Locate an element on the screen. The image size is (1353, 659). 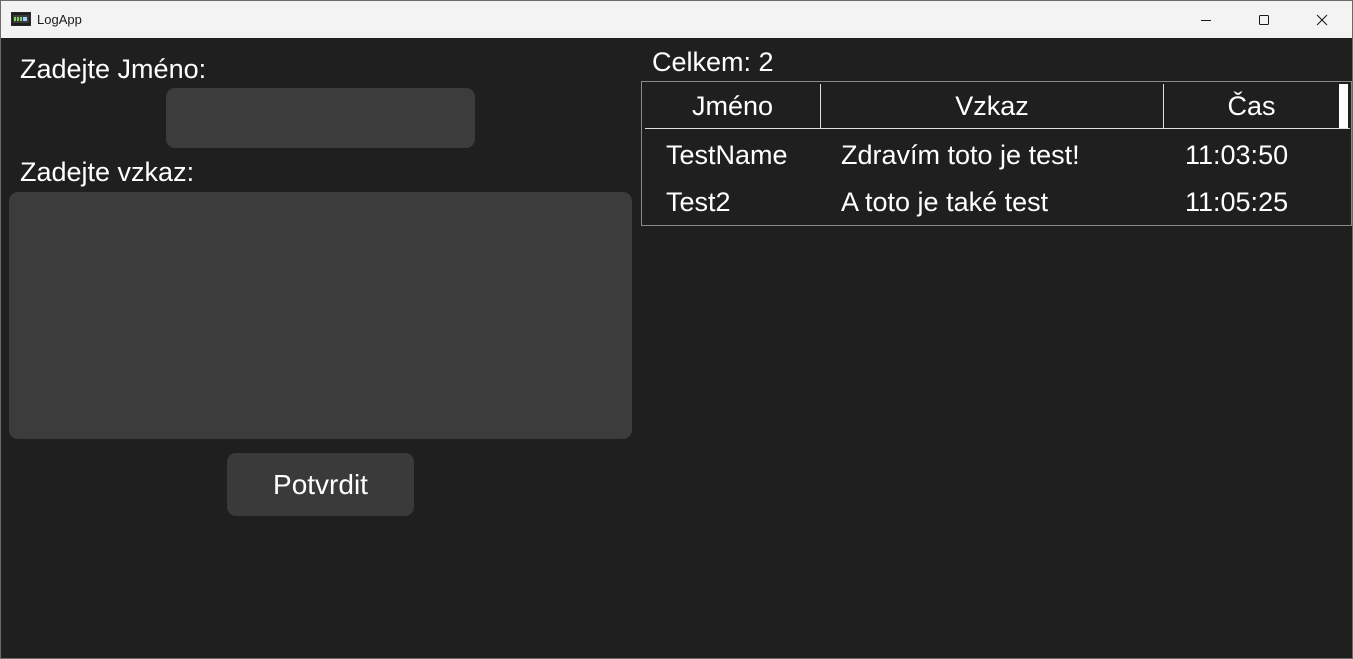
close-button is located at coordinates (1322, 19).